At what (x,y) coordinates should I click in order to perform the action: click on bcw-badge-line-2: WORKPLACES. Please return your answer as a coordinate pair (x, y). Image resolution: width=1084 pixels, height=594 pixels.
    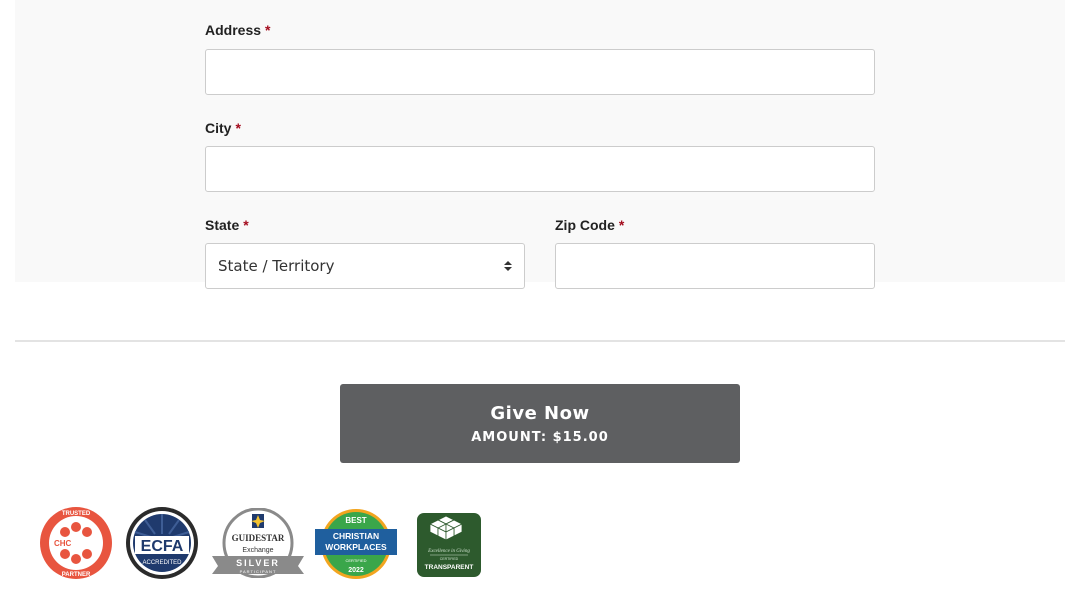
    Looking at the image, I should click on (356, 547).